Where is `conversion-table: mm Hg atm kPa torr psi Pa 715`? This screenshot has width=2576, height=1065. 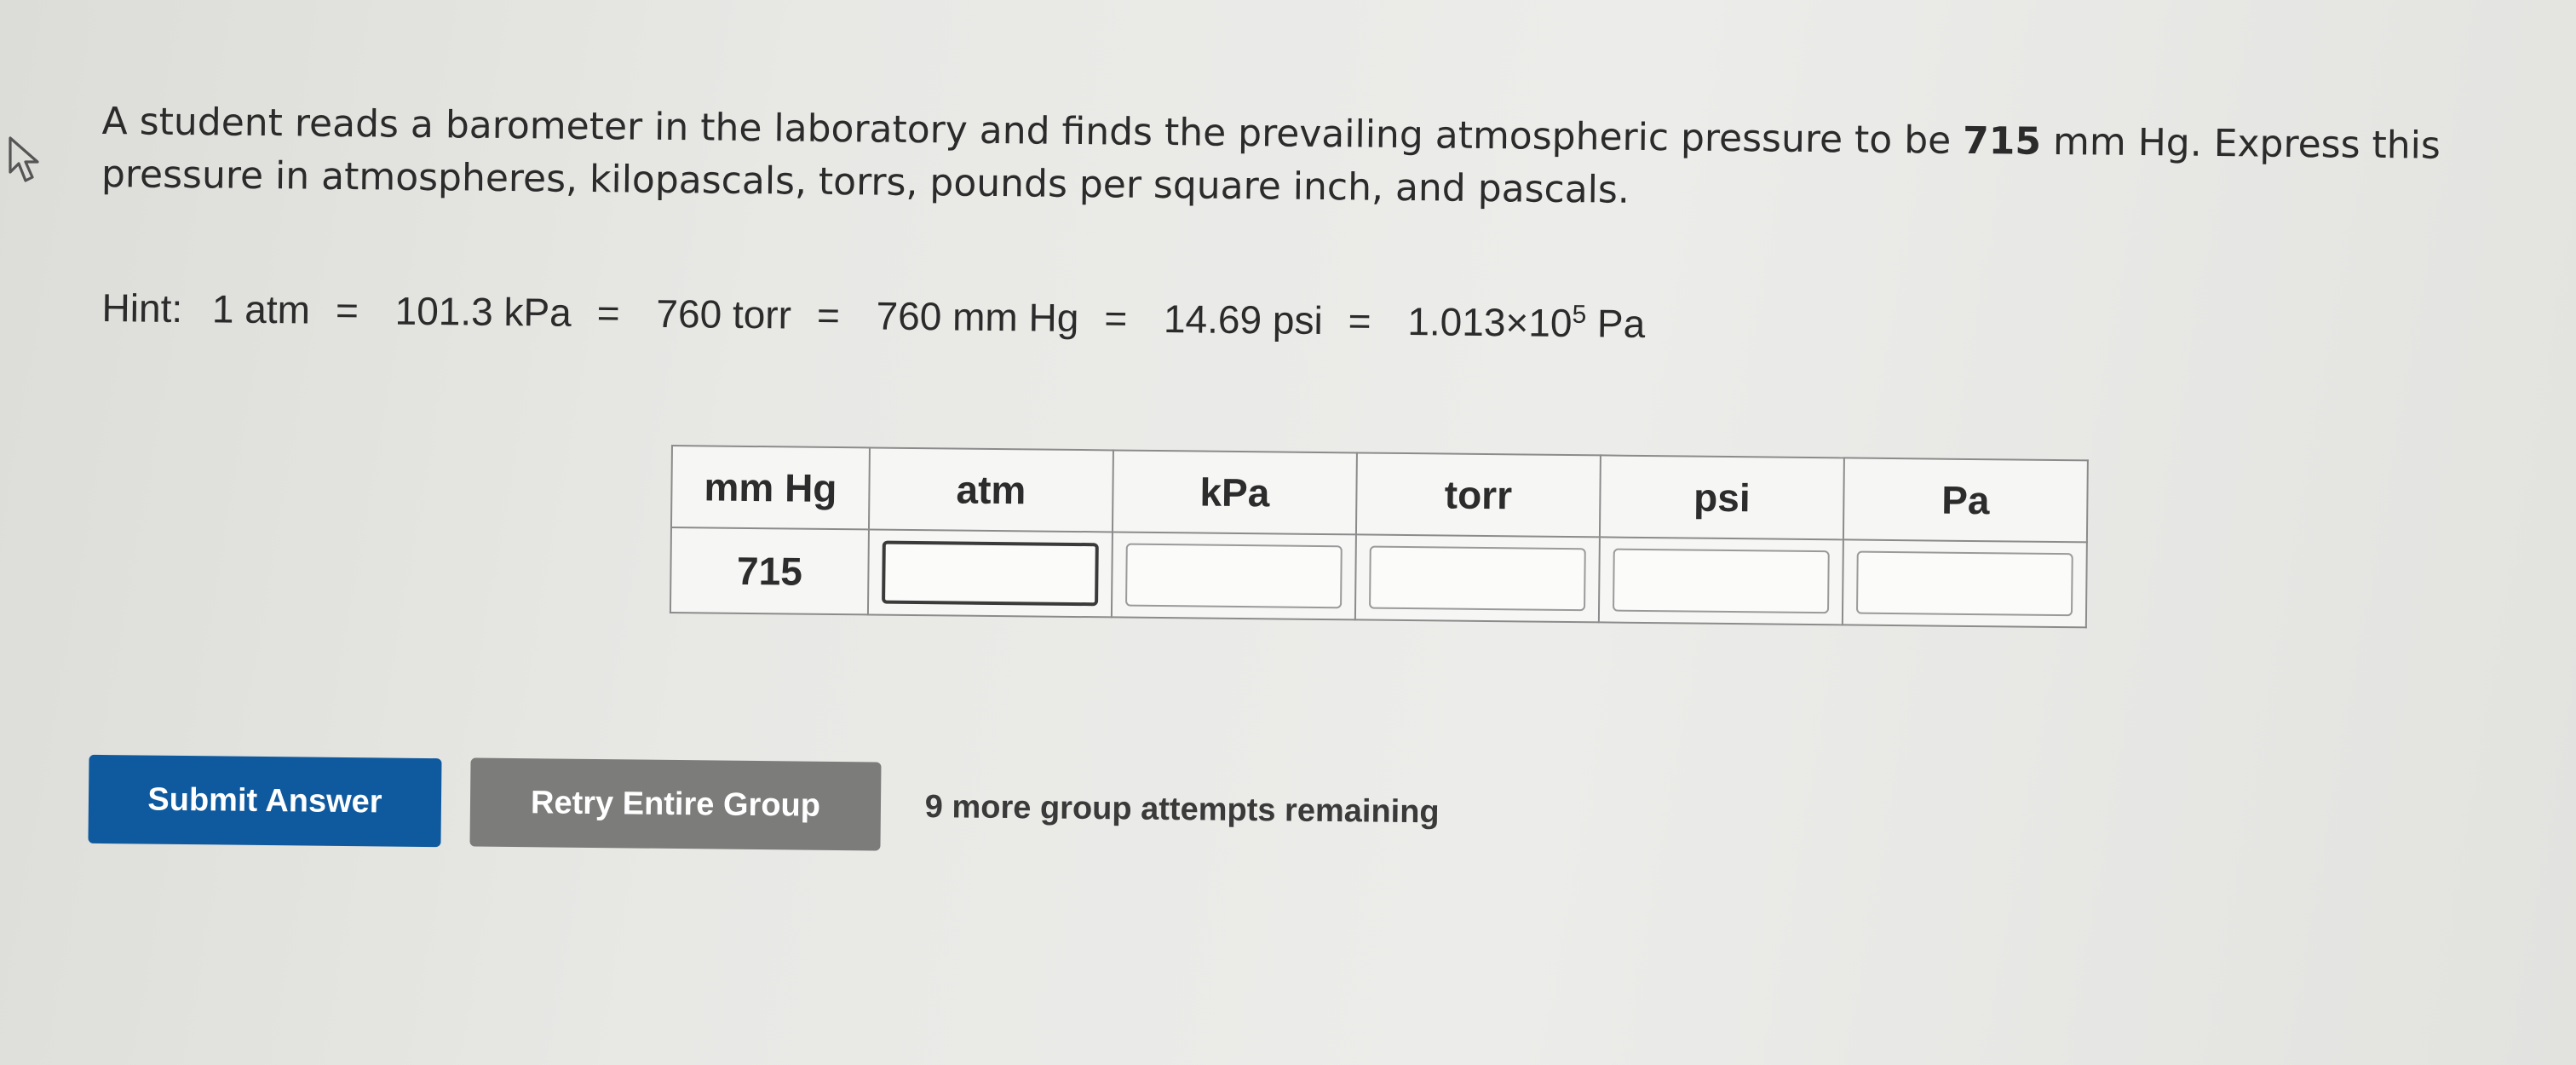 conversion-table: mm Hg atm kPa torr psi Pa 715 is located at coordinates (1379, 537).